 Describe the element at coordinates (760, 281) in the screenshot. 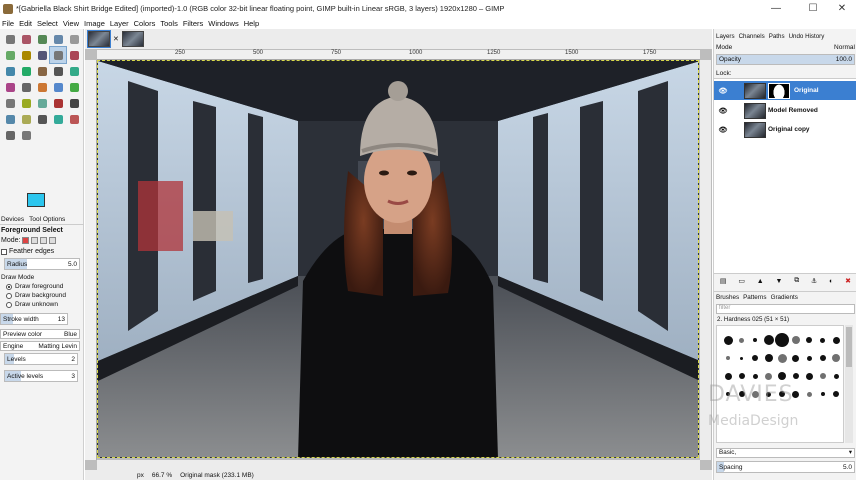

I see `raise-layer-icon: ▲` at that location.